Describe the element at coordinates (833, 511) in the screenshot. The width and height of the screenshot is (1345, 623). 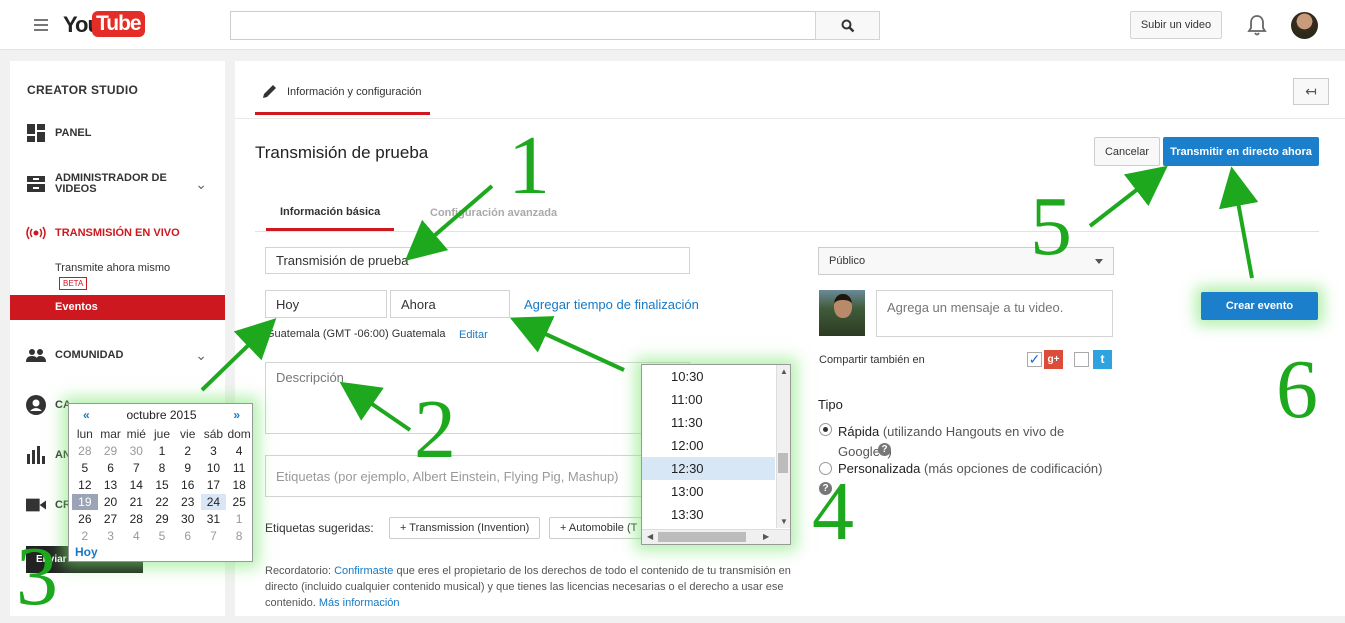
I see `annotation-number: 4` at that location.